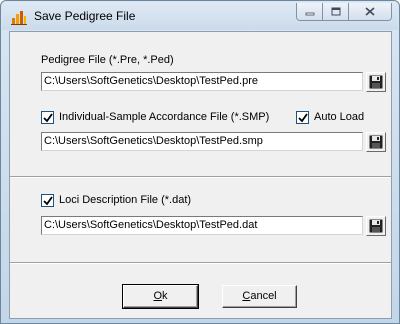 This screenshot has width=400, height=324. What do you see at coordinates (200, 16) in the screenshot?
I see `title-bar: Save Pedigree File` at bounding box center [200, 16].